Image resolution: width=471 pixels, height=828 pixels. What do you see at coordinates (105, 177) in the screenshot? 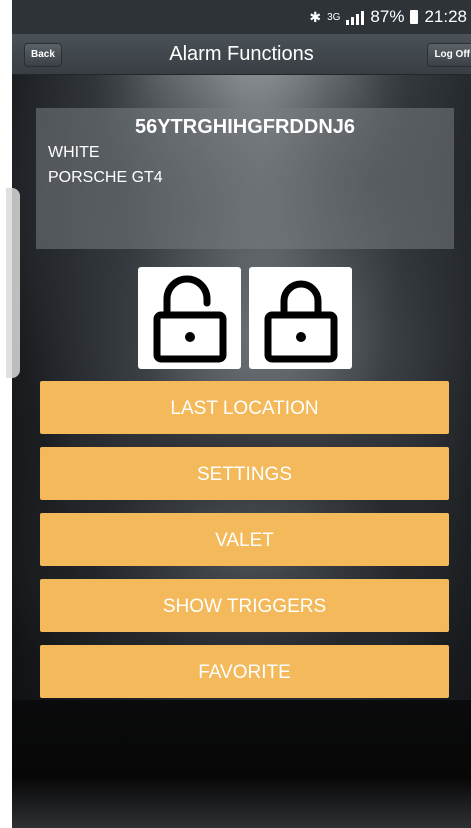
I see `vehicle-model: PORSCHE GT4` at bounding box center [105, 177].